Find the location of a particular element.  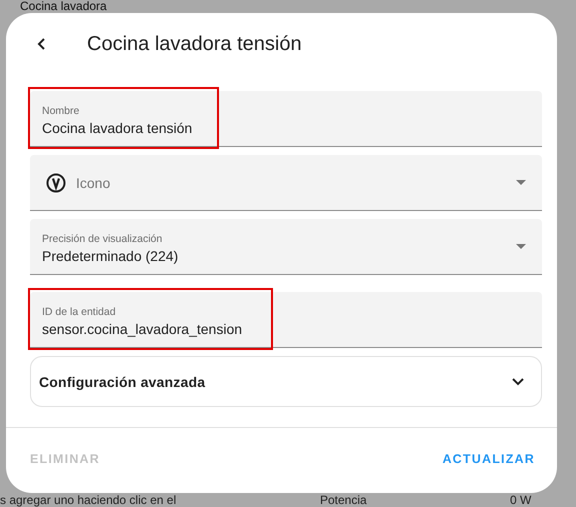

field-value: Cocina lavadora tensión is located at coordinates (117, 128).